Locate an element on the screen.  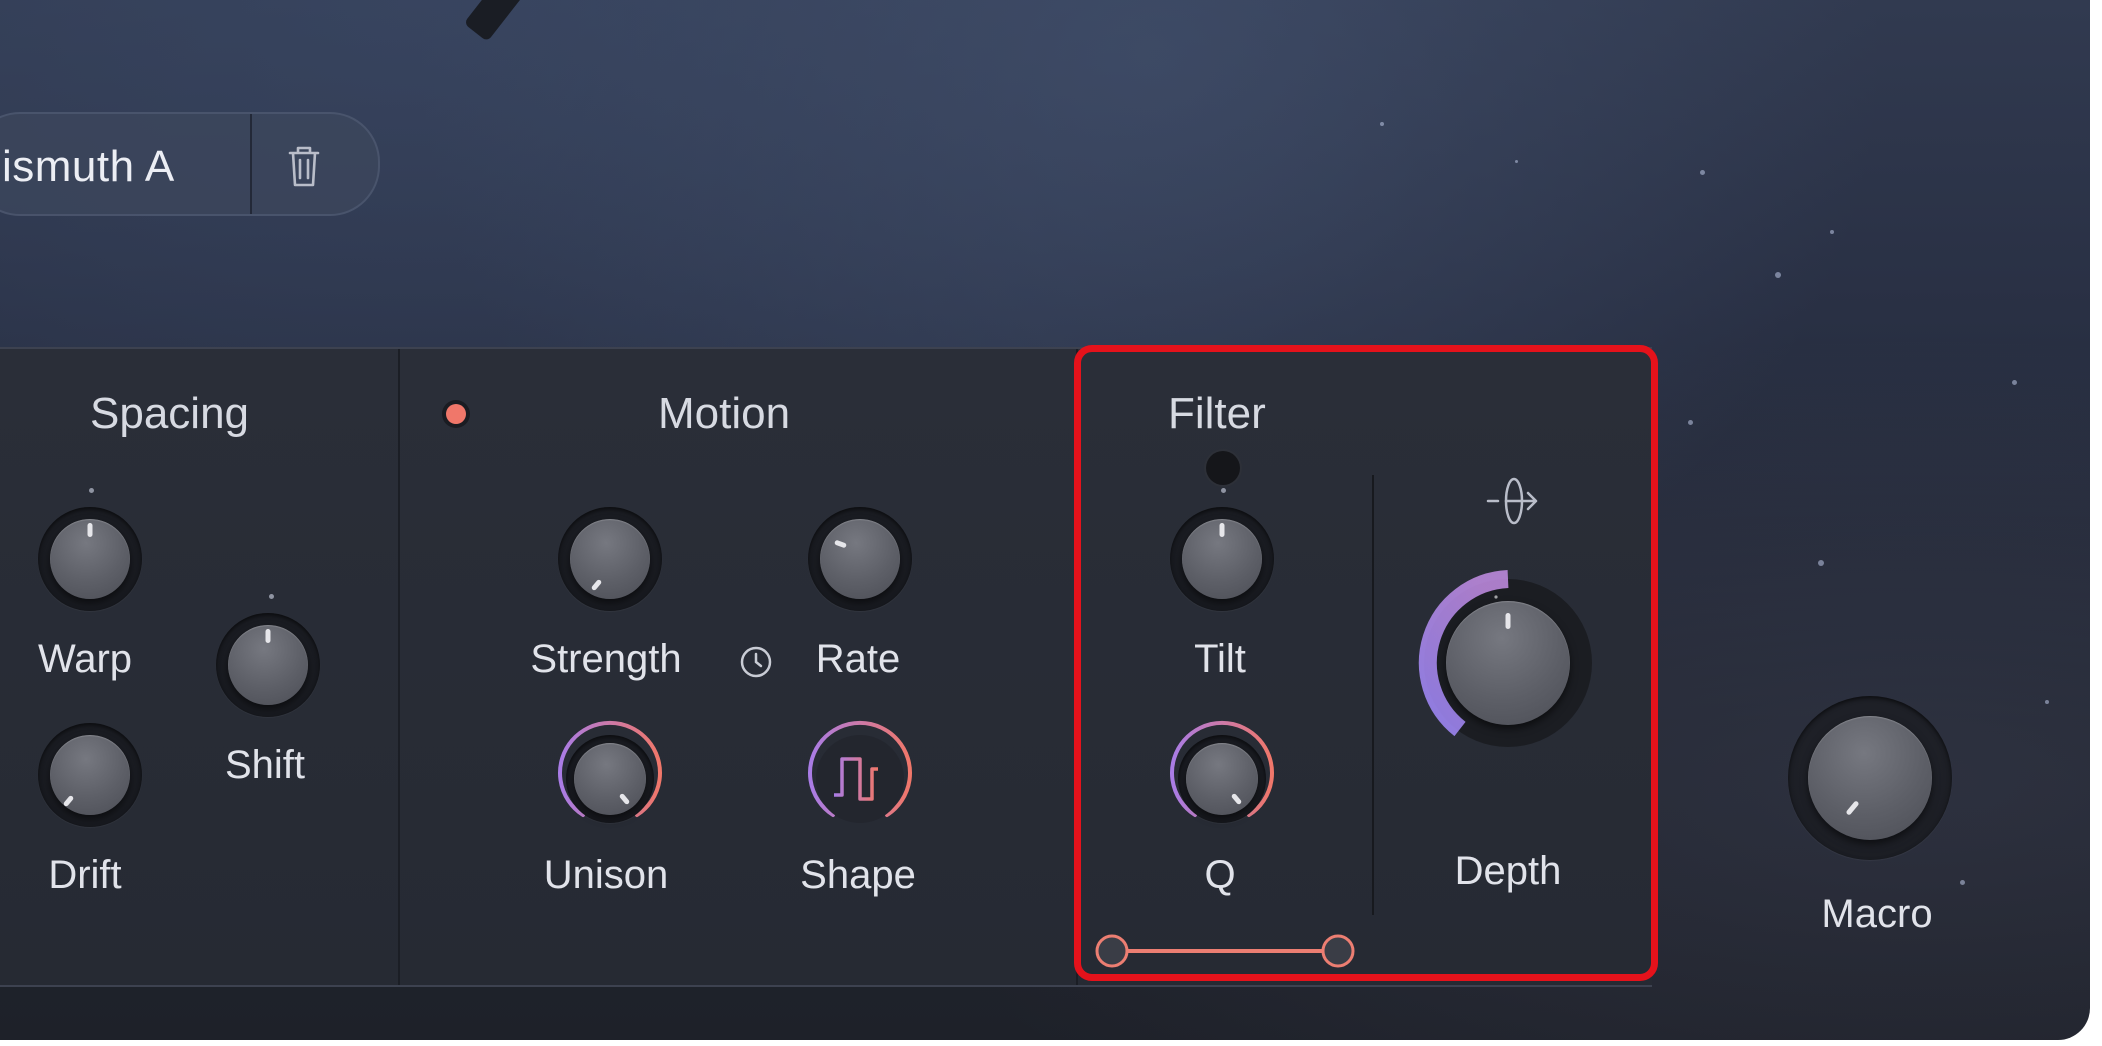
section-title-spacing: Spacing is located at coordinates (170, 413).